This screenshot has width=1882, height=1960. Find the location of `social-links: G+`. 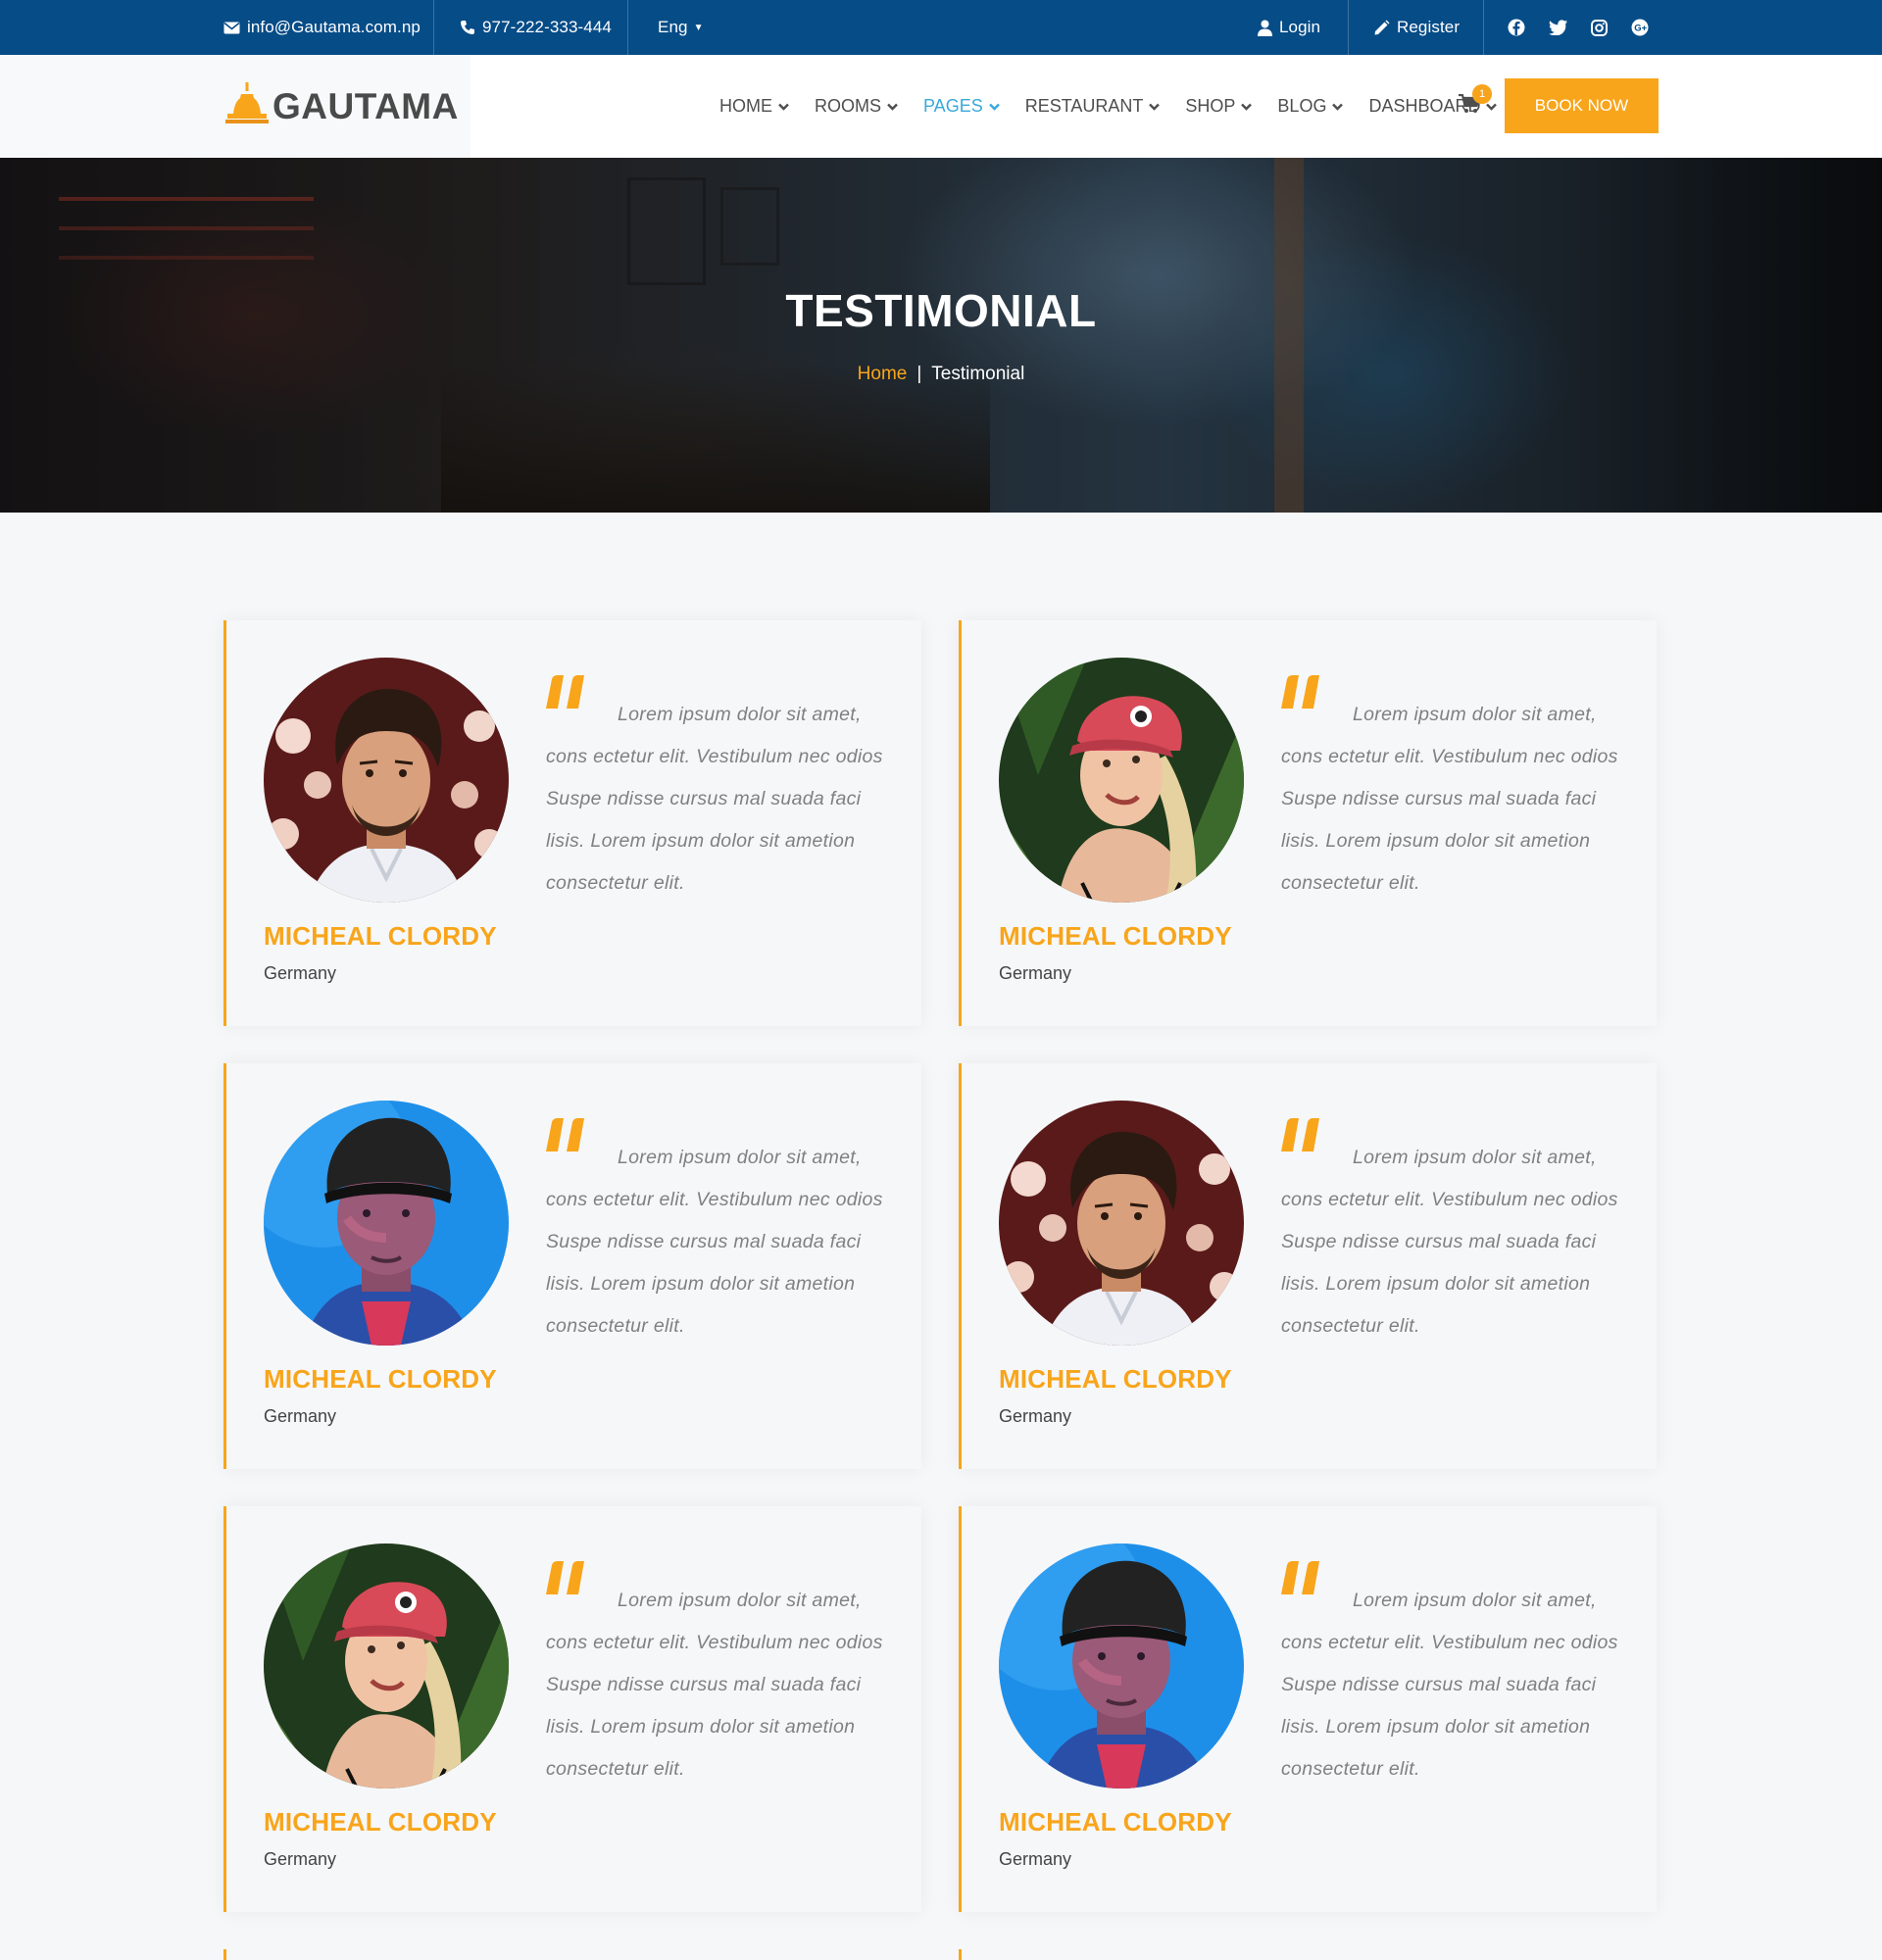

social-links: G+ is located at coordinates (1579, 27).